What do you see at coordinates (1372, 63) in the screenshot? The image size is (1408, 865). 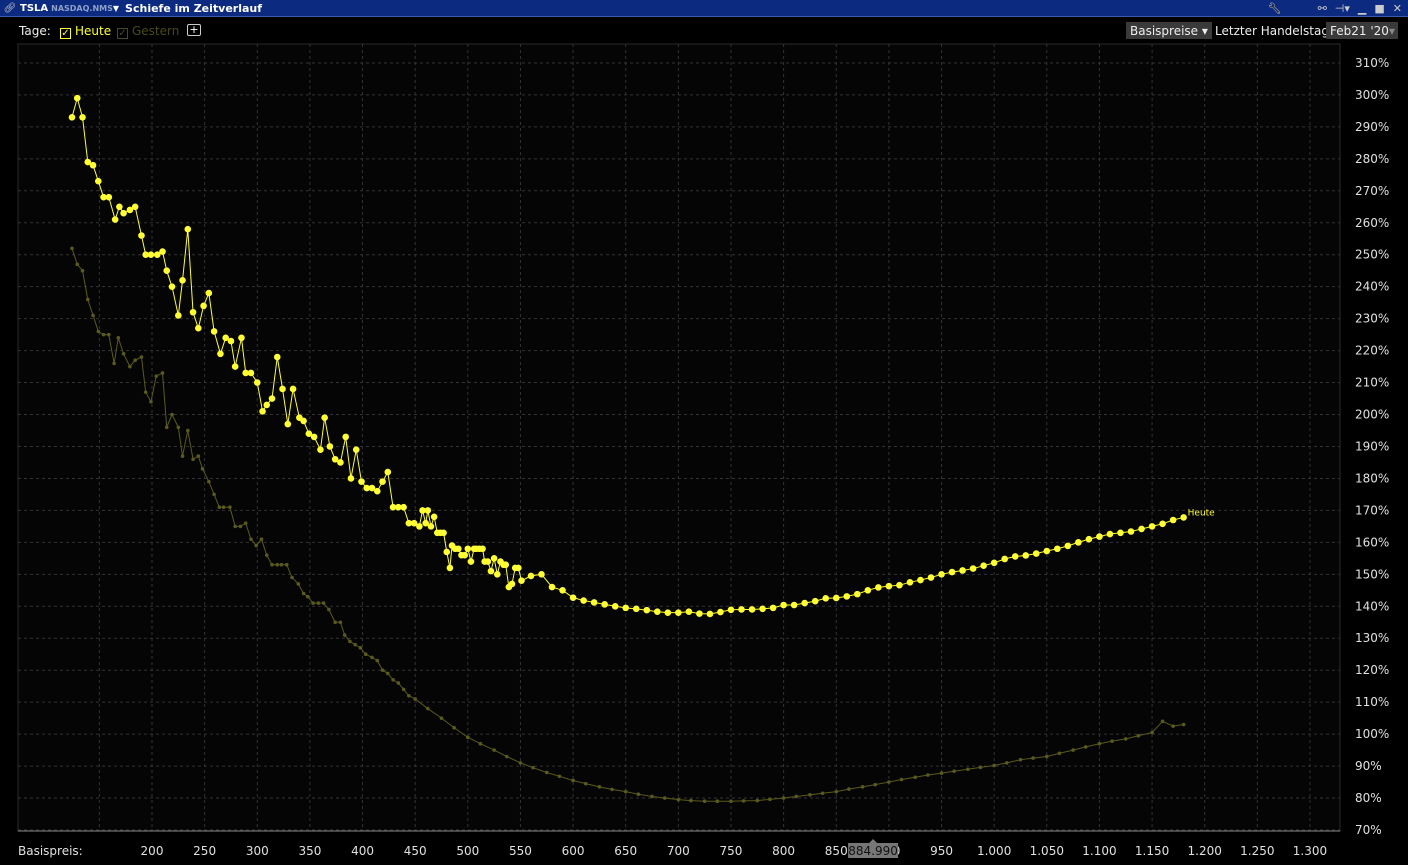 I see `y-tick-label: 310%` at bounding box center [1372, 63].